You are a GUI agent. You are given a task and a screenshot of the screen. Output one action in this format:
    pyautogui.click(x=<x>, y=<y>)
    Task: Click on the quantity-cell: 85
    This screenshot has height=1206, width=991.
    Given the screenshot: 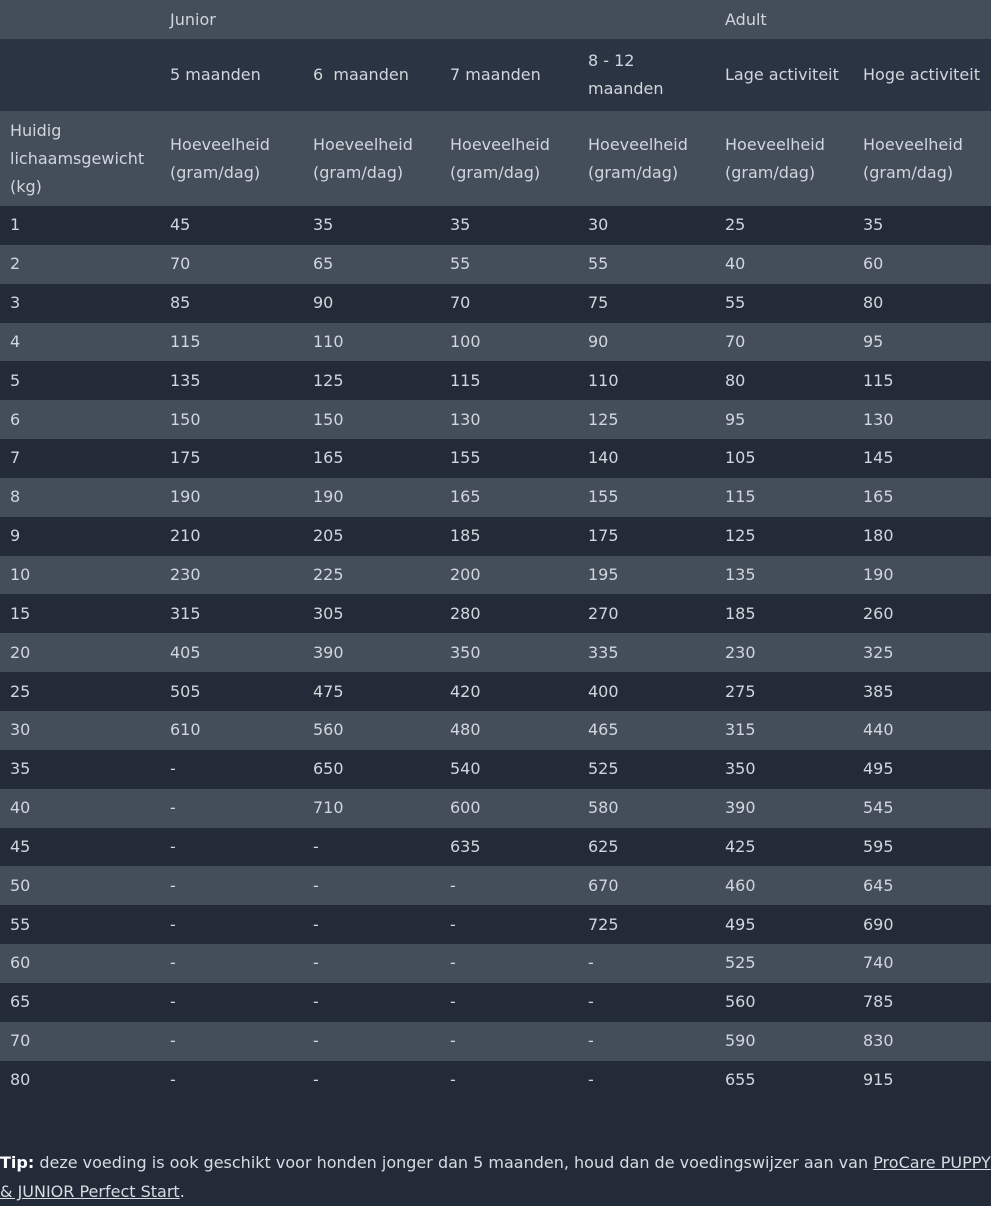 What is the action you would take?
    pyautogui.click(x=231, y=303)
    